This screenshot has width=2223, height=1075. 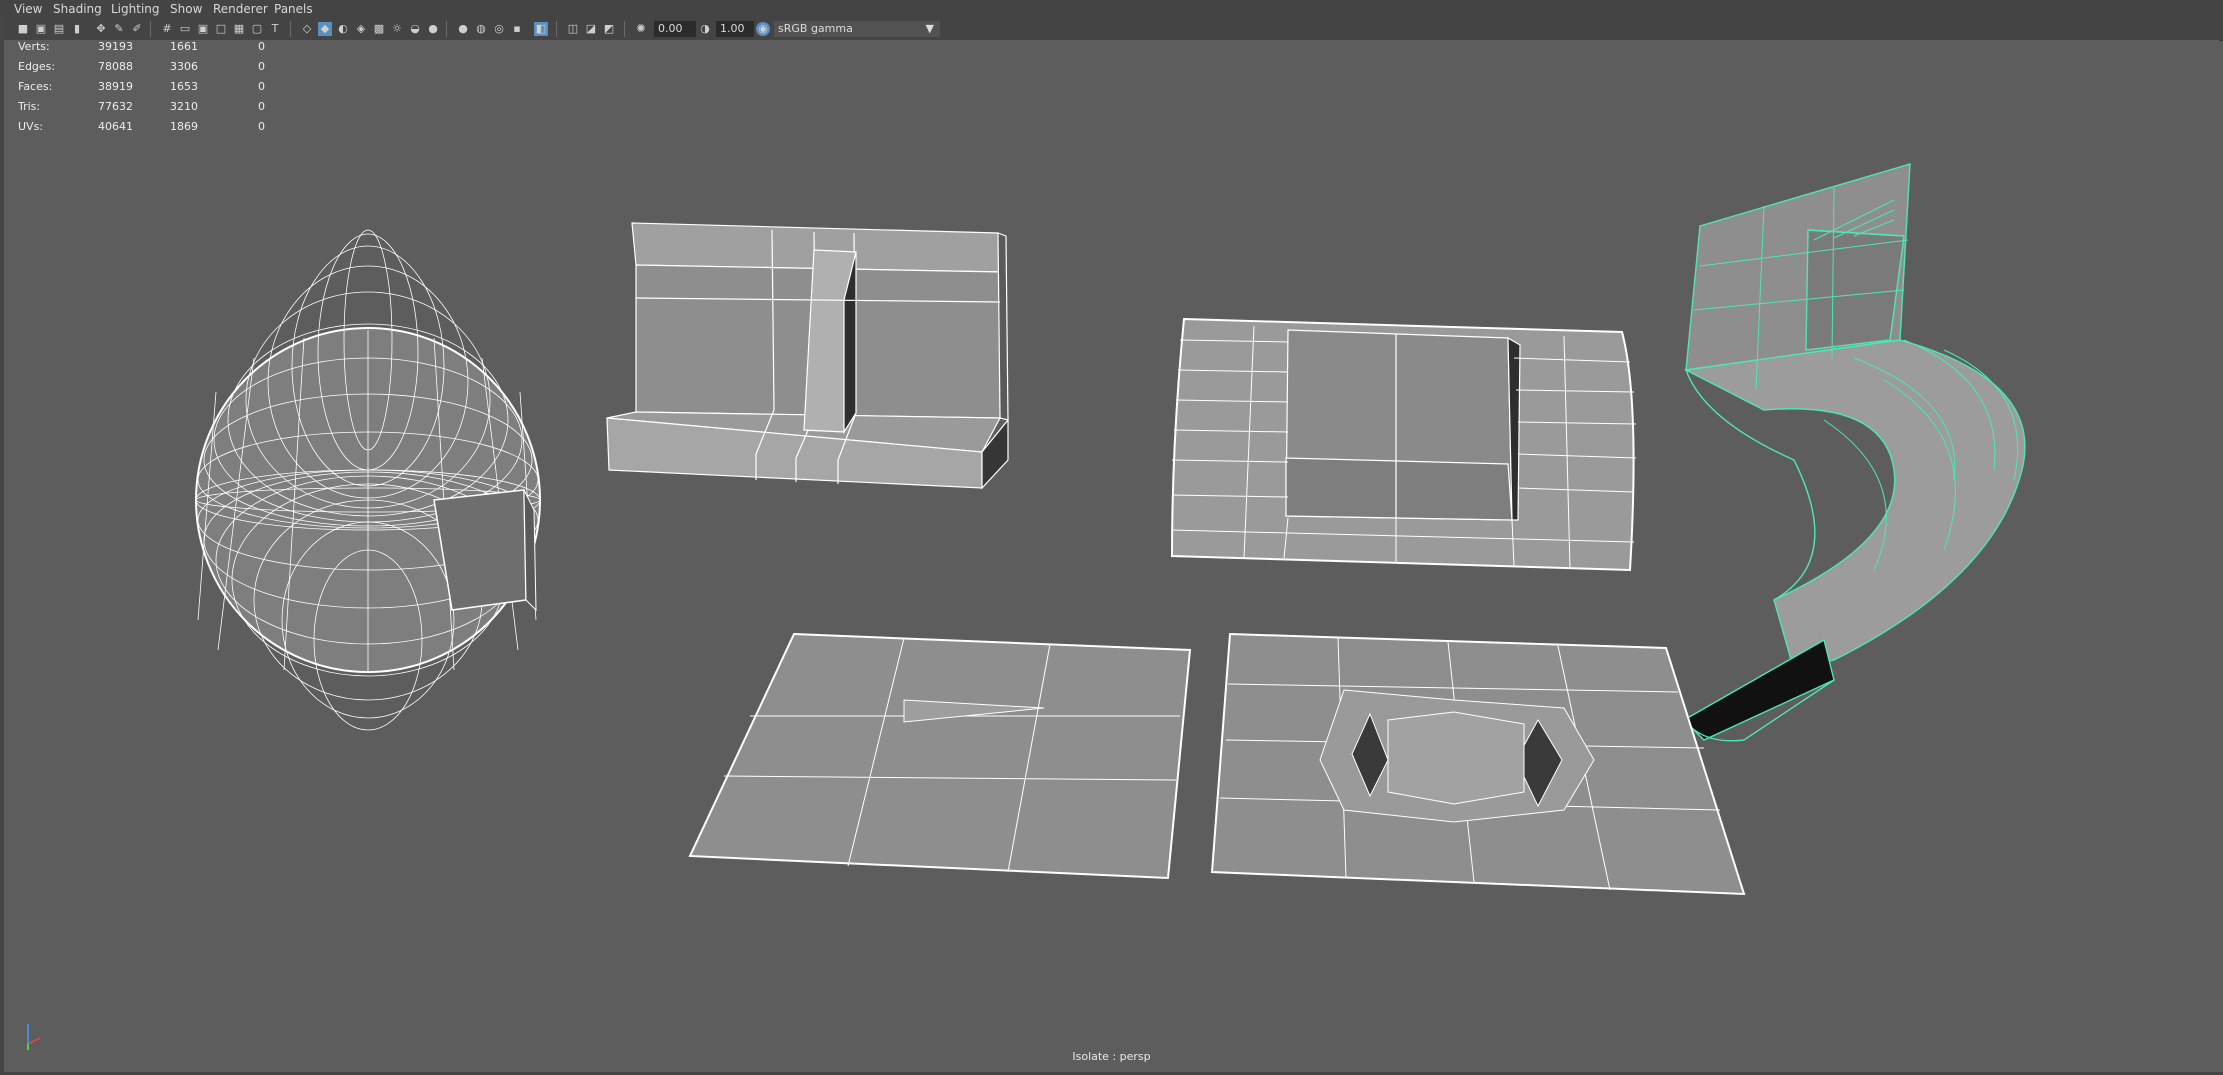 What do you see at coordinates (135, 9) in the screenshot?
I see `menu-lighting: Lighting` at bounding box center [135, 9].